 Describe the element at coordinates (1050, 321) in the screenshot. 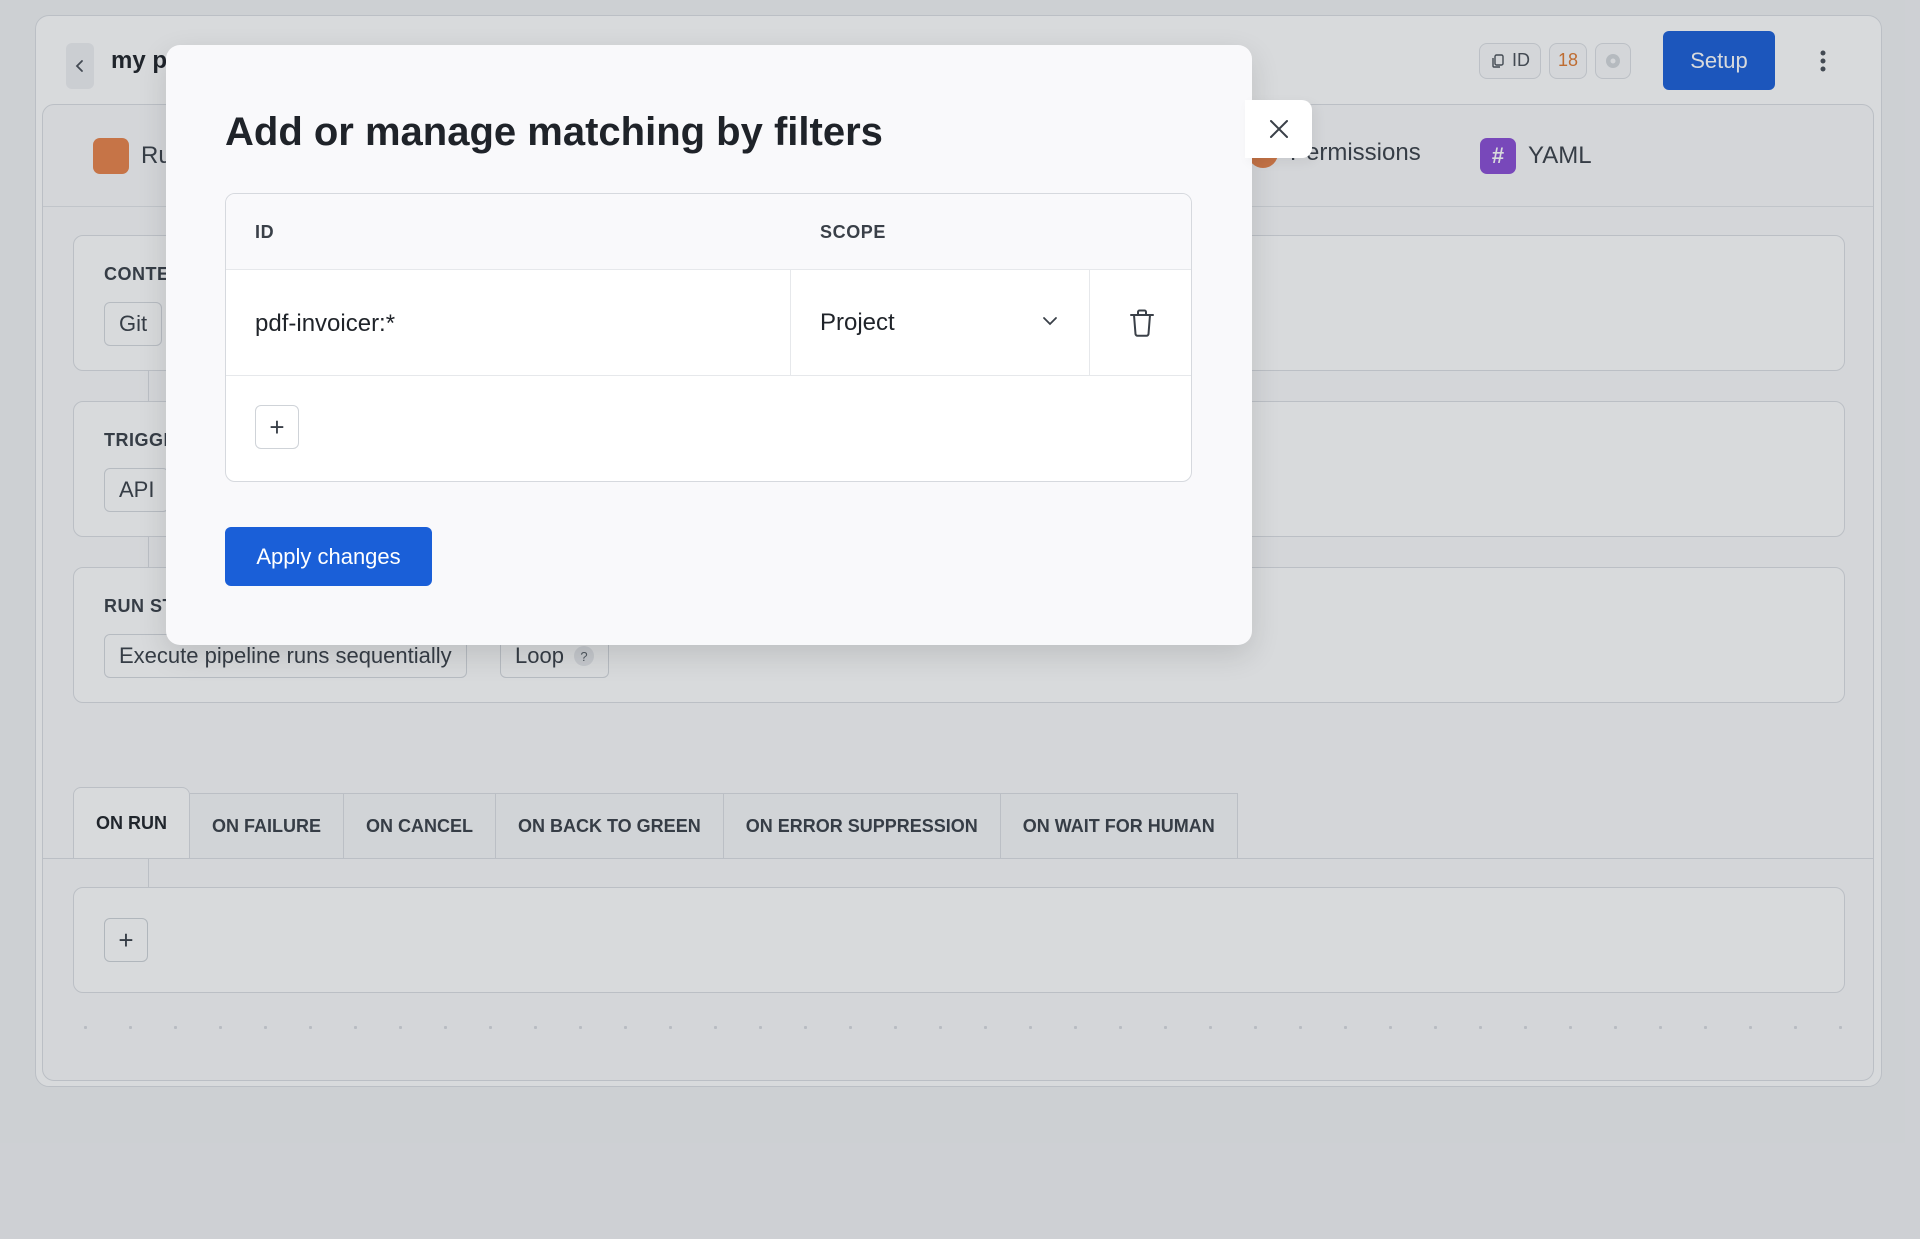

I see `chevron-down-icon` at that location.